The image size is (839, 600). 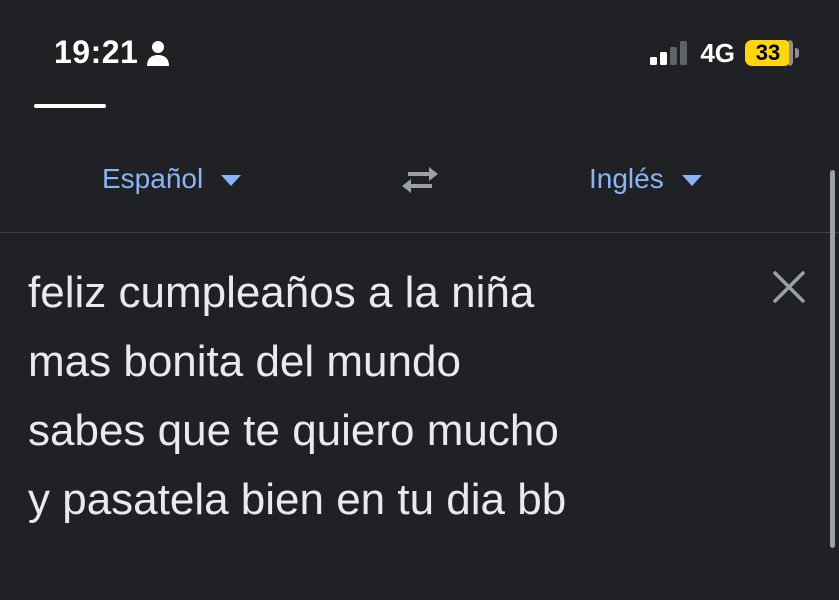 I want to click on scrollbar, so click(x=832, y=359).